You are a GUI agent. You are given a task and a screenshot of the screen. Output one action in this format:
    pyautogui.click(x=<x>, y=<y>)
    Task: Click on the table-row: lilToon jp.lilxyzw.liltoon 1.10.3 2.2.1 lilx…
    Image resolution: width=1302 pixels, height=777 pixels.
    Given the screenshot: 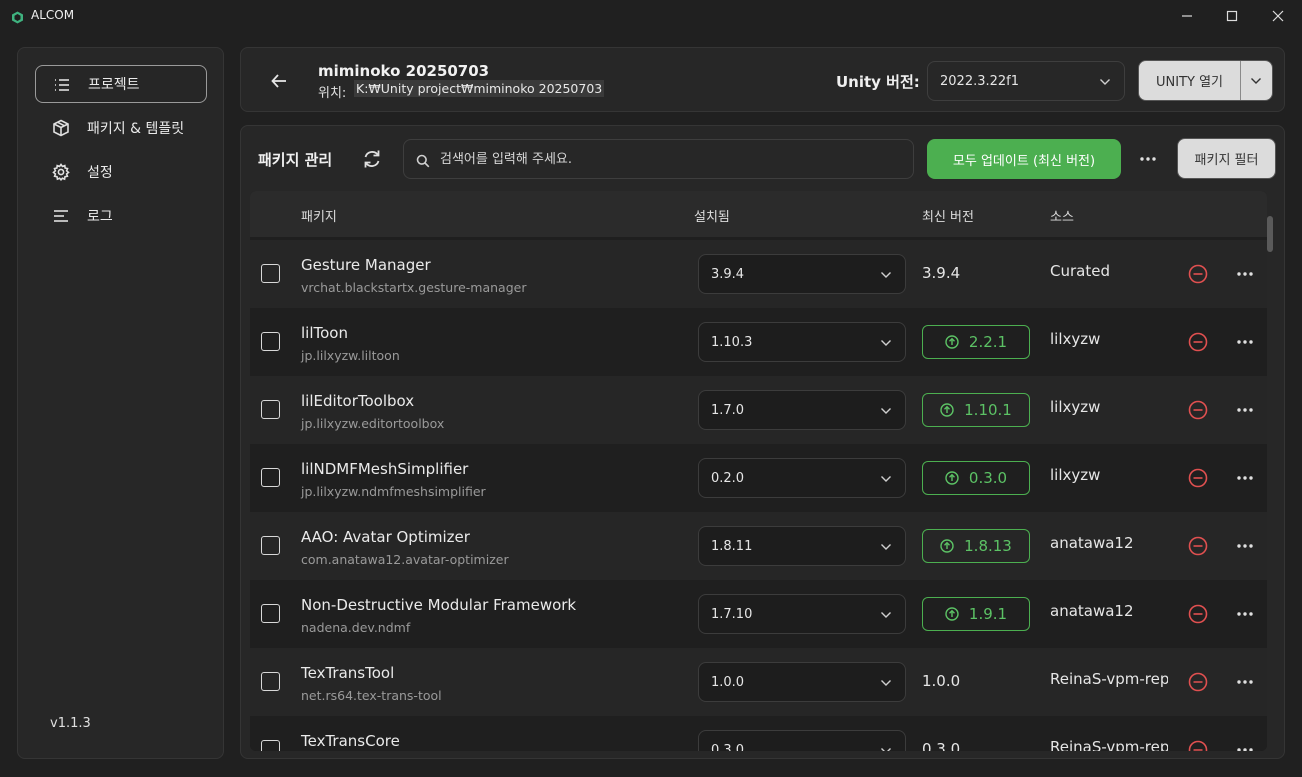 What is the action you would take?
    pyautogui.click(x=758, y=342)
    